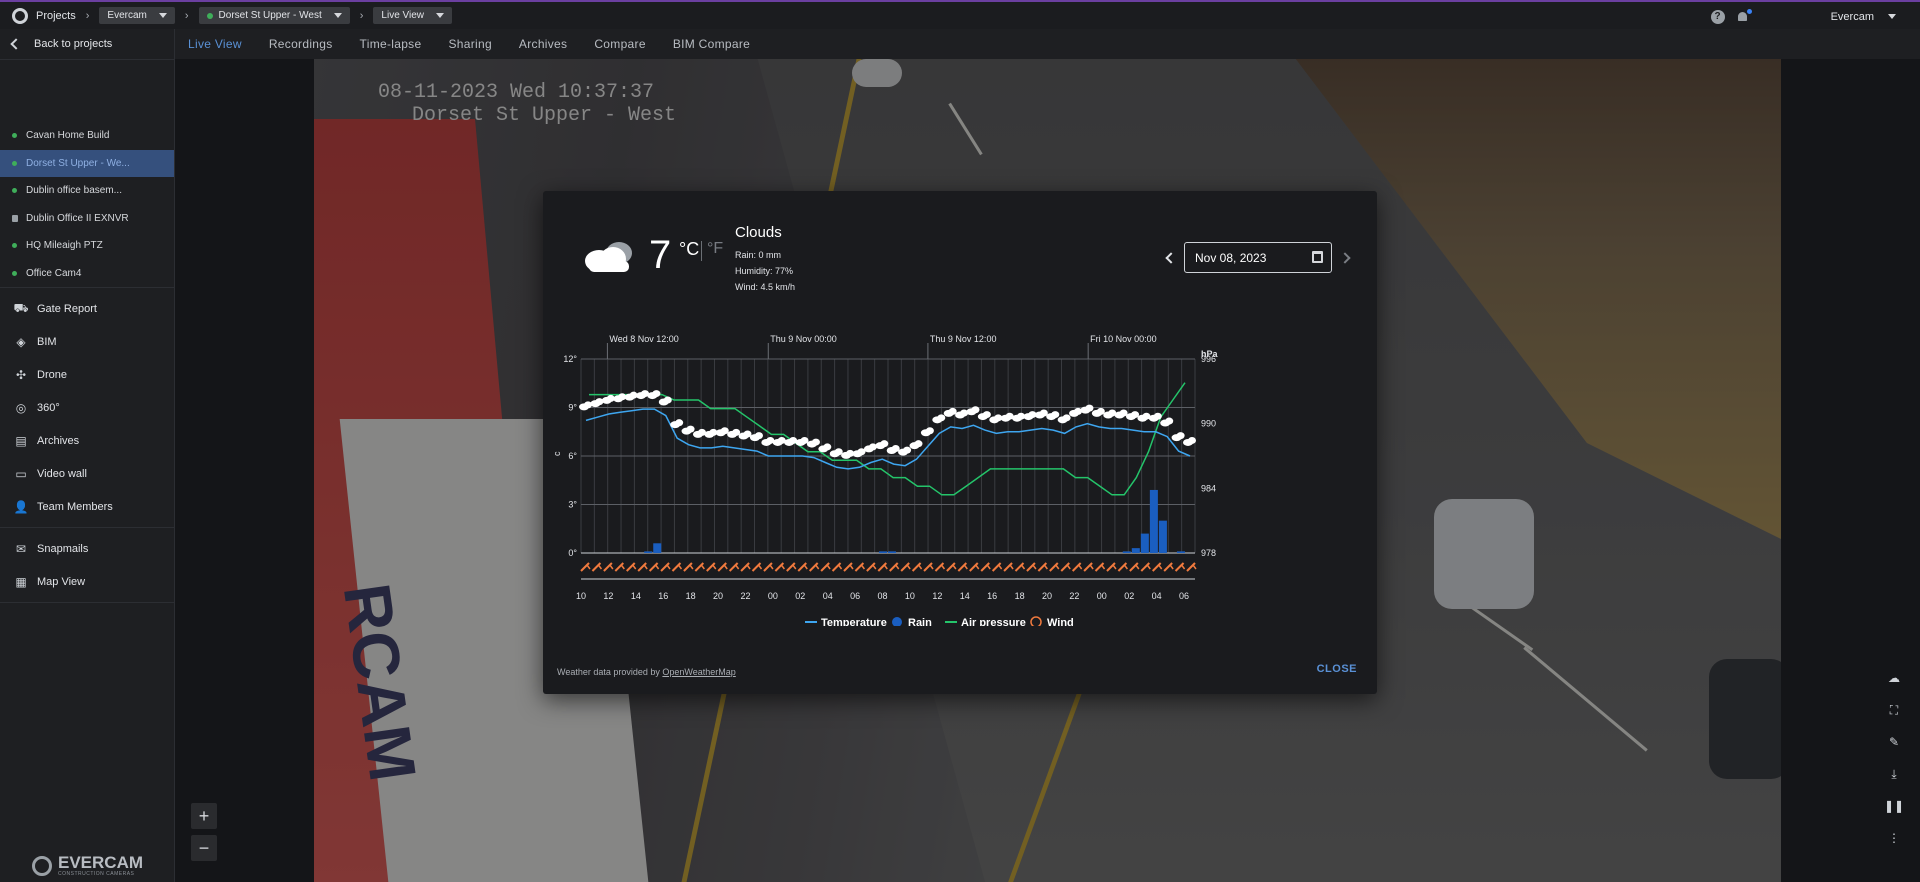 The height and width of the screenshot is (882, 1920). Describe the element at coordinates (469, 44) in the screenshot. I see `tab-sharing: Sharing` at that location.